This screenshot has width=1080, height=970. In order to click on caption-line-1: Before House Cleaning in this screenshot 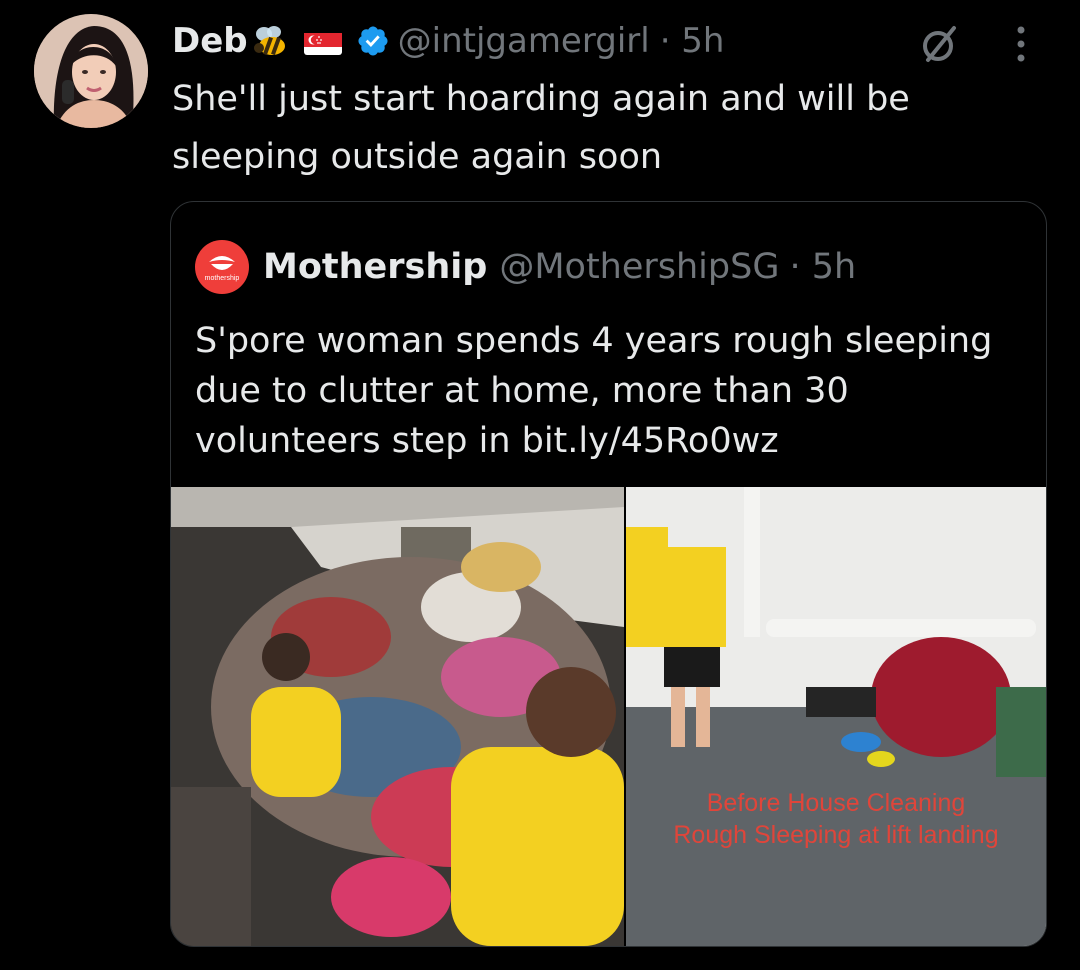, I will do `click(836, 803)`.